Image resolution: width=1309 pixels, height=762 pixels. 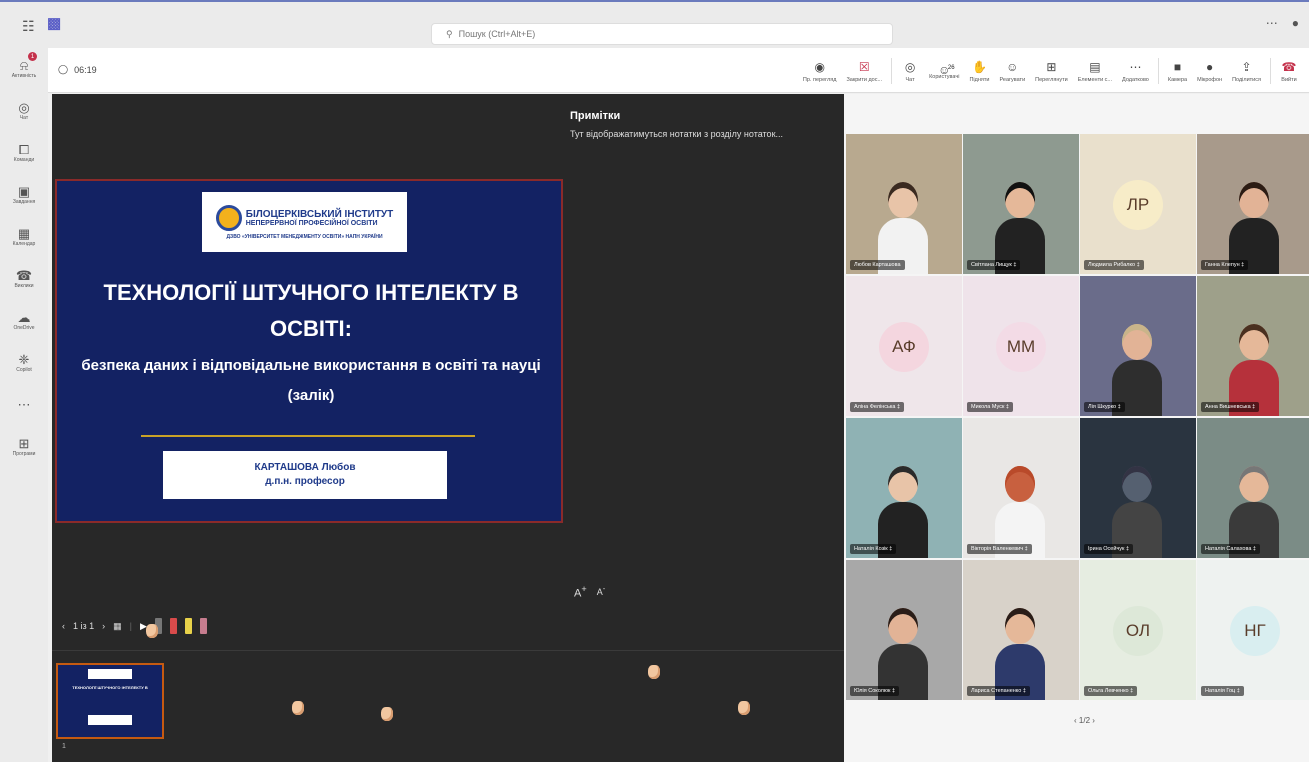 What do you see at coordinates (117, 626) in the screenshot?
I see `grid-view-icon: ▦` at bounding box center [117, 626].